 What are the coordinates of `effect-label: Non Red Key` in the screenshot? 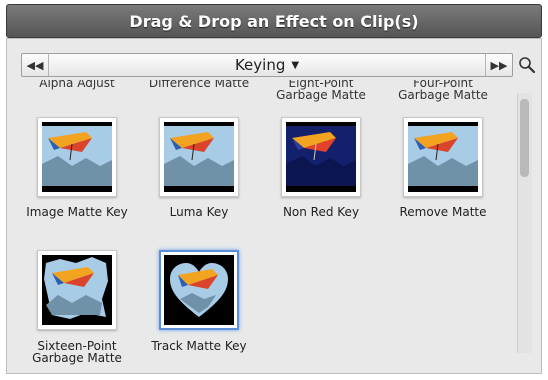 It's located at (321, 212).